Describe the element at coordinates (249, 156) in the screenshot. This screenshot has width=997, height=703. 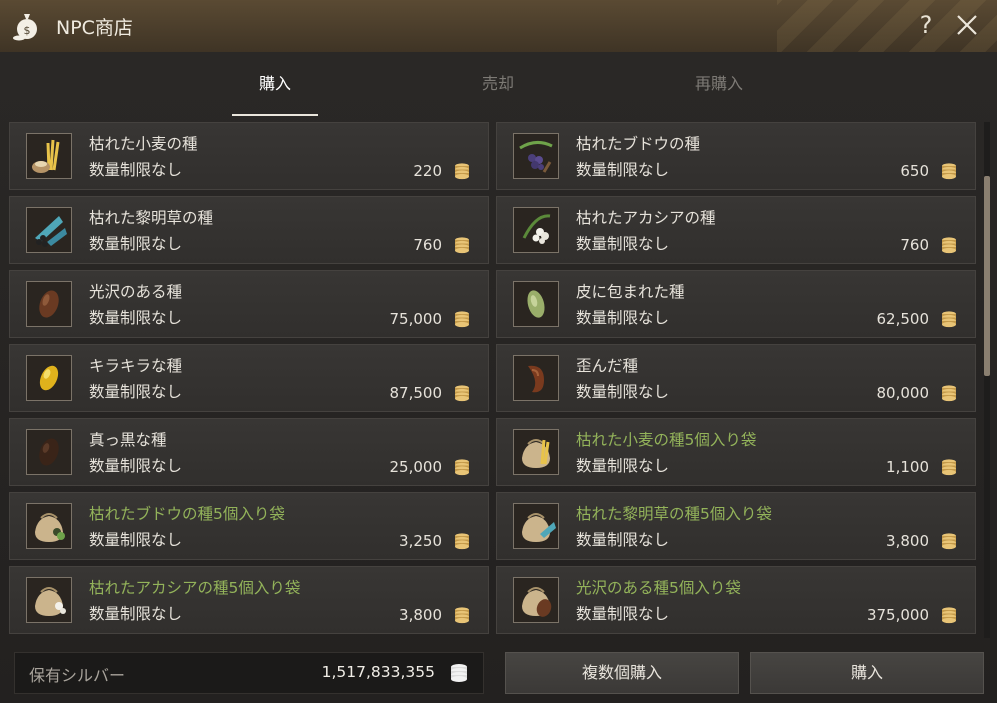
I see `shop-item: 枯れた小麦の種 数量制限なし 220` at that location.